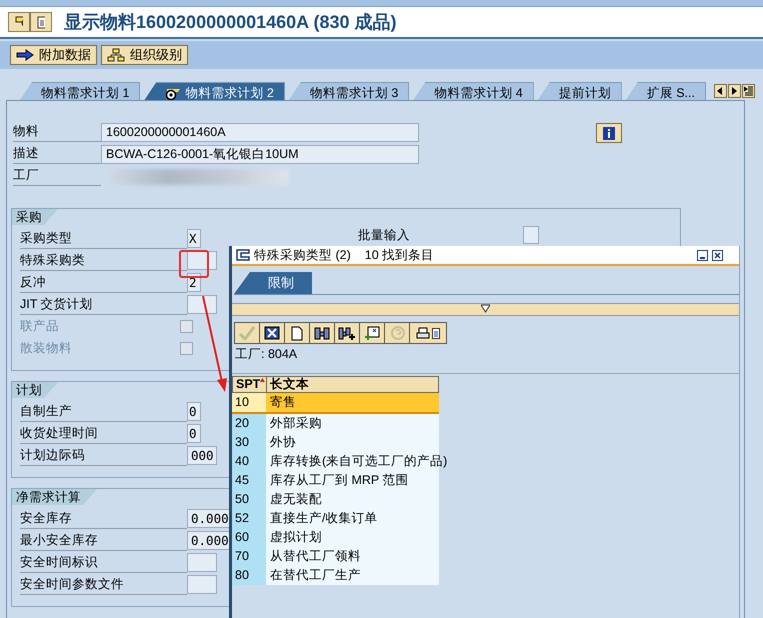  What do you see at coordinates (103, 260) in the screenshot?
I see `field-label: 特殊采购类` at bounding box center [103, 260].